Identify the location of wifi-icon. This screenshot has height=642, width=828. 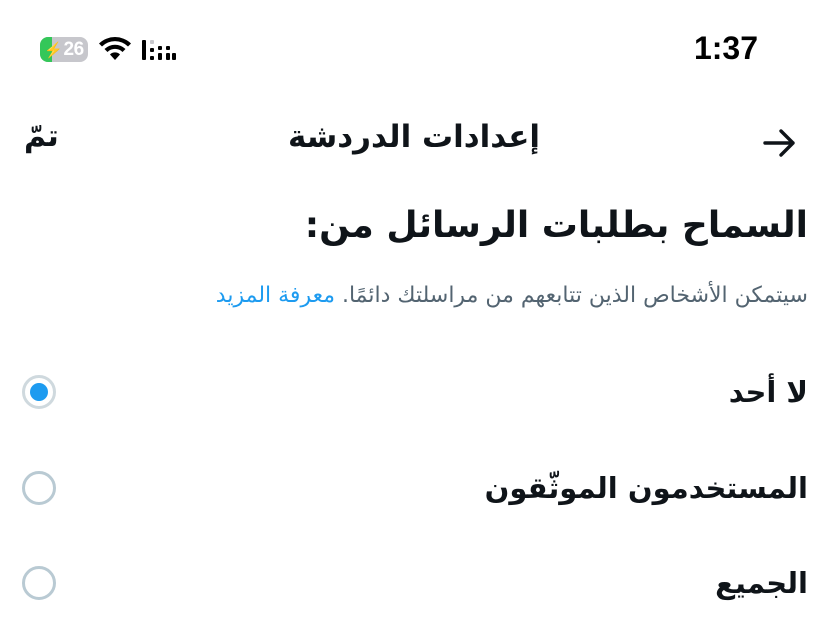
(115, 48).